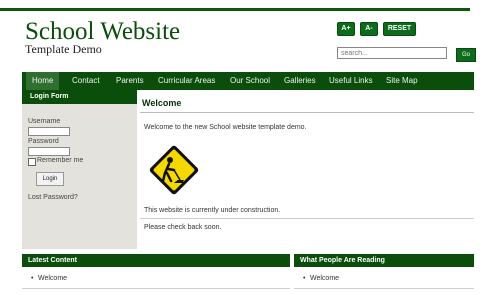 The width and height of the screenshot is (482, 295). What do you see at coordinates (384, 260) in the screenshot?
I see `popular-content-heading: What People Are Reading` at bounding box center [384, 260].